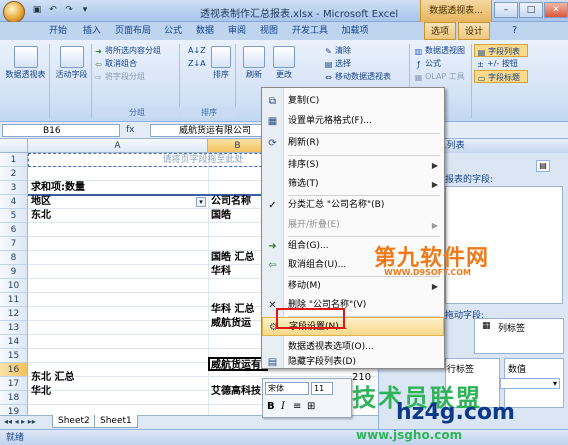 This screenshot has height=445, width=568. What do you see at coordinates (353, 184) in the screenshot?
I see `menu-item-filter: 筛选(T) ▶` at bounding box center [353, 184].